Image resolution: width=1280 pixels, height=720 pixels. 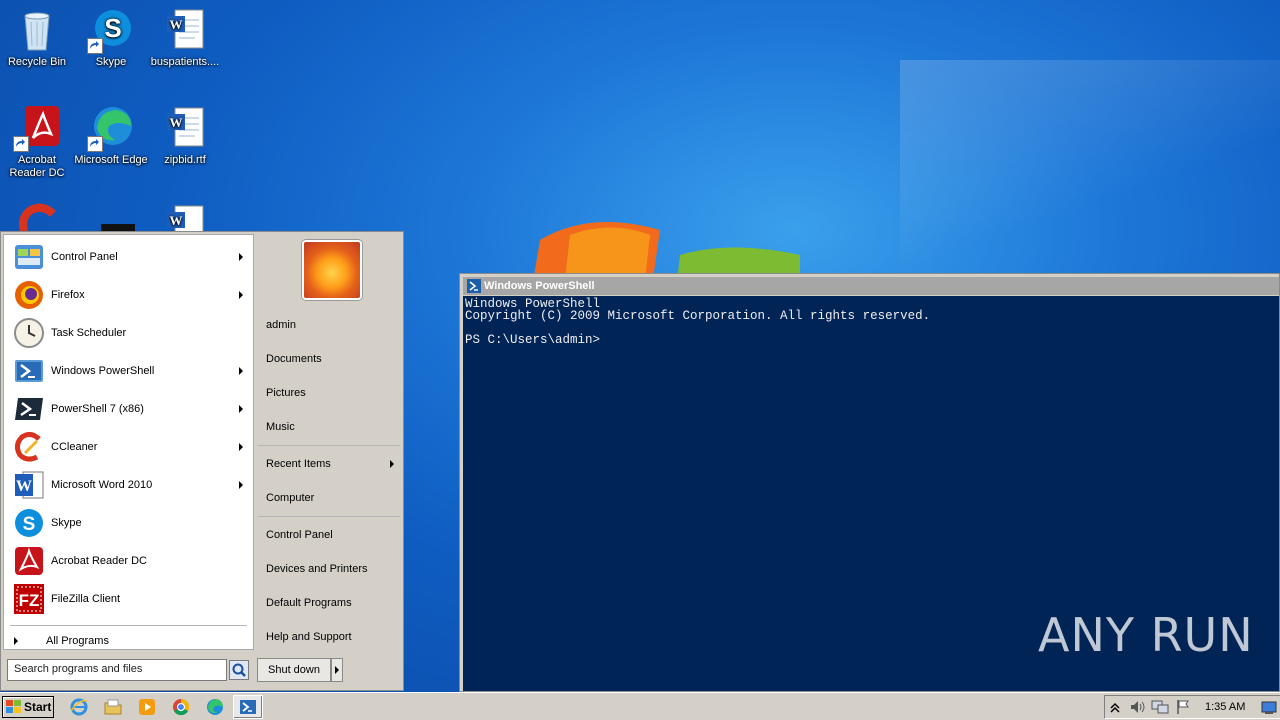 I want to click on shutdown-button: Shut down, so click(x=294, y=670).